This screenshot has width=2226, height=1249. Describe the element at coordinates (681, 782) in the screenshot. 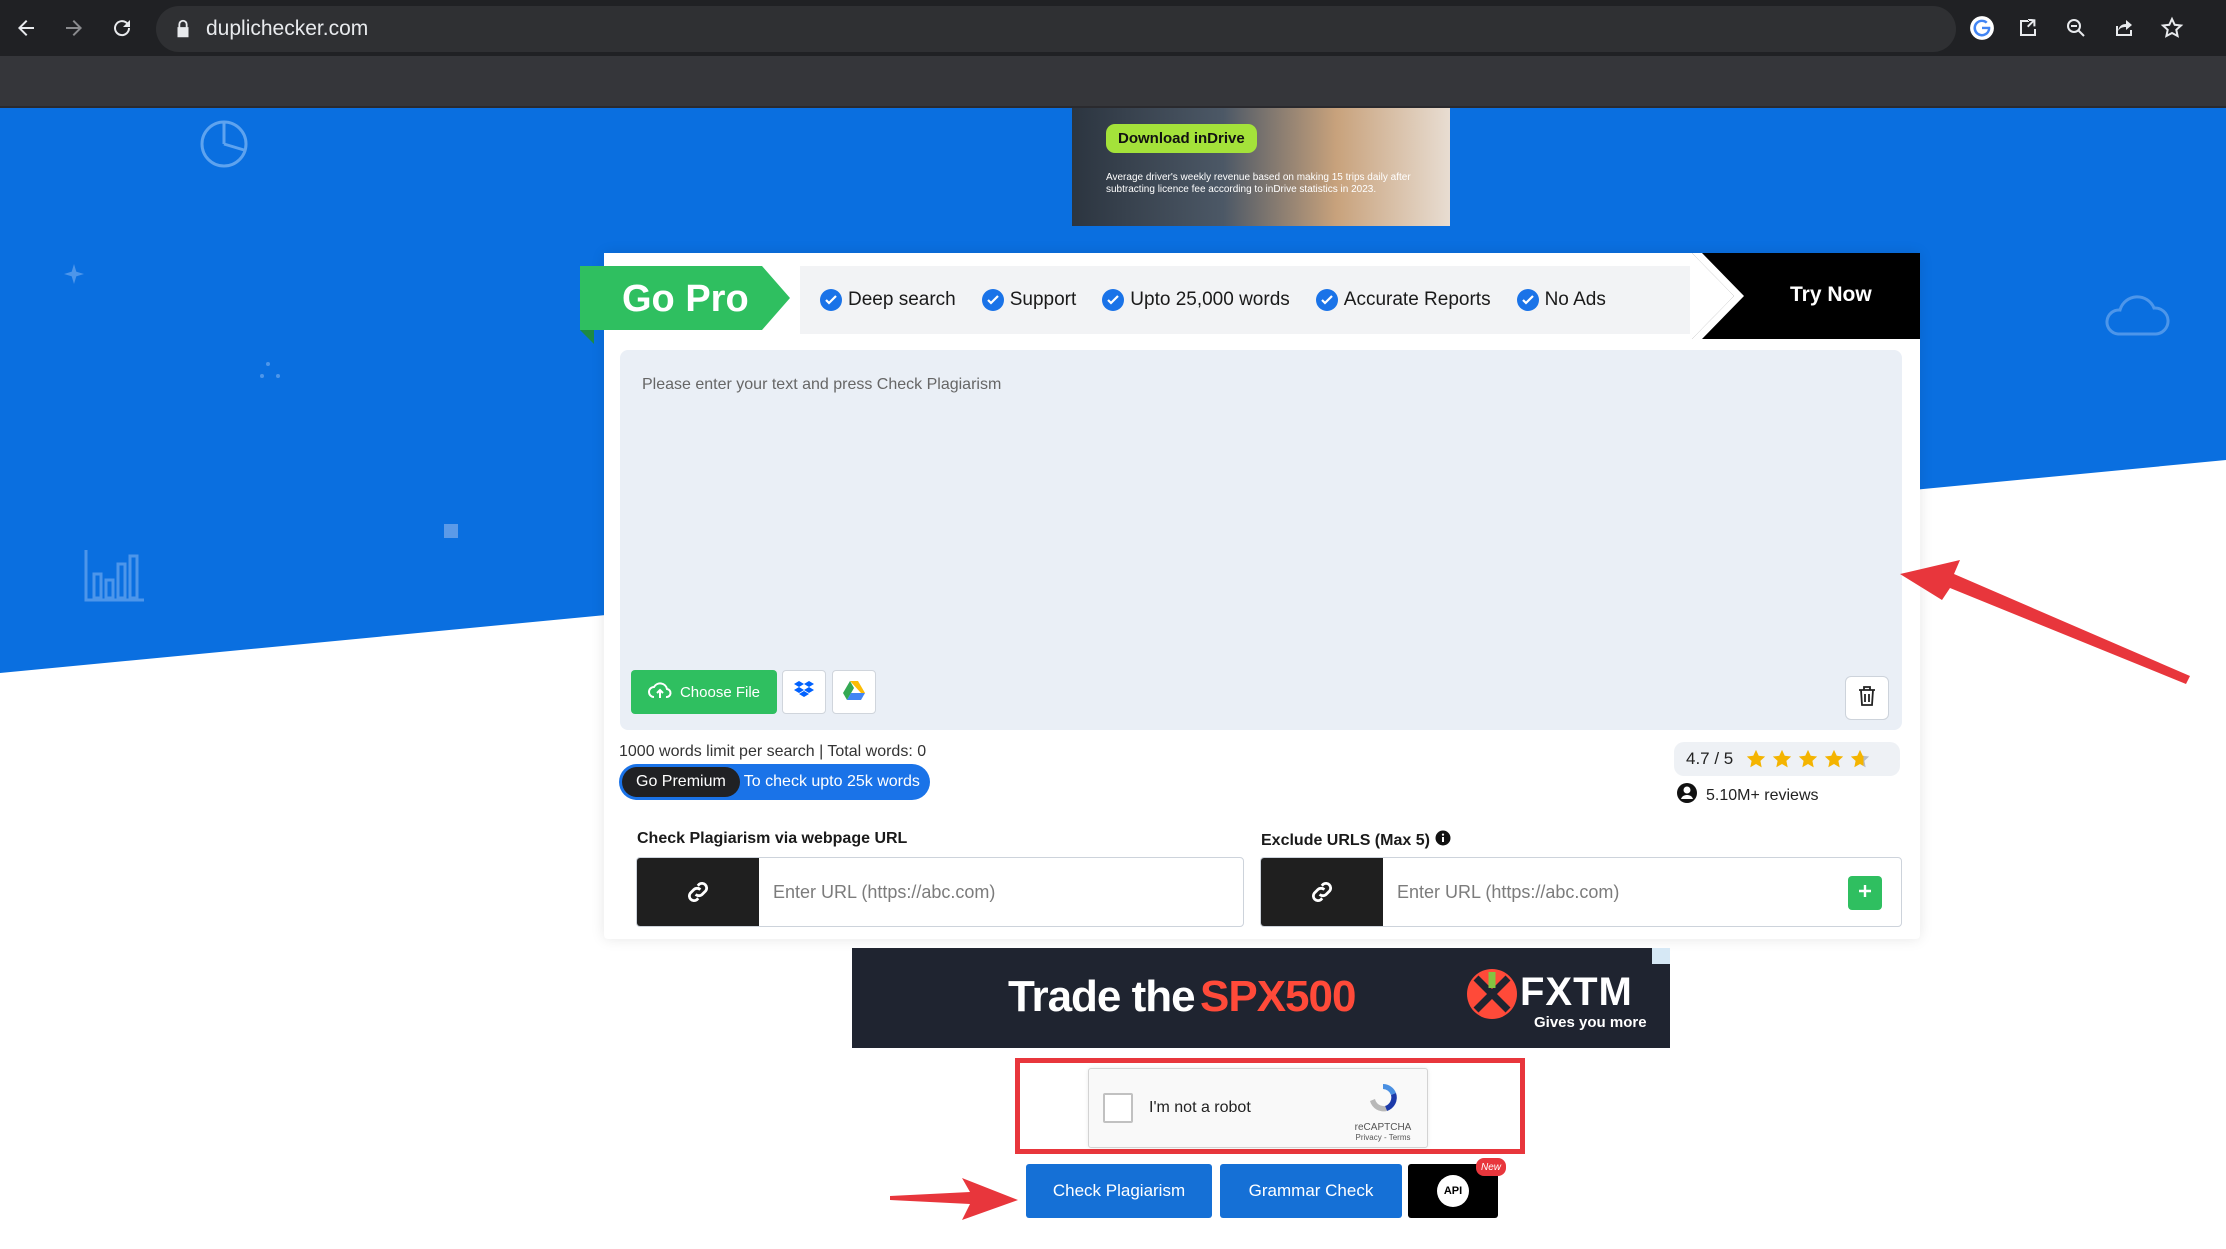

I see `go-premium-pill: Go Premium` at that location.